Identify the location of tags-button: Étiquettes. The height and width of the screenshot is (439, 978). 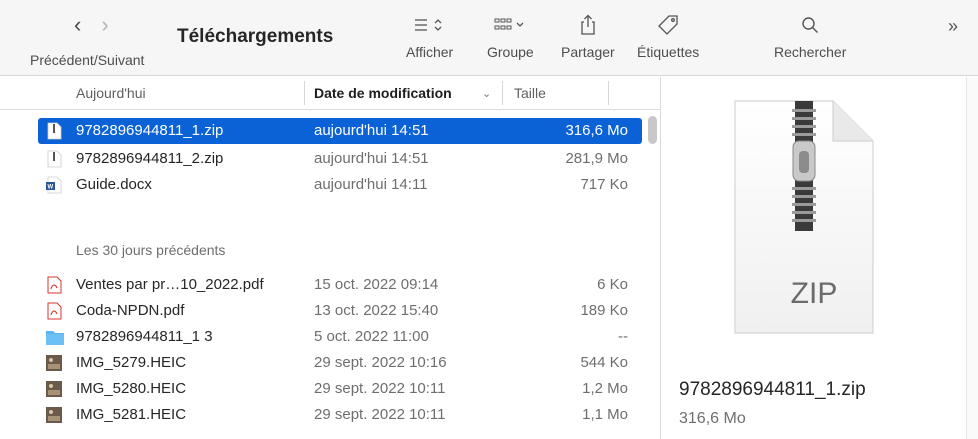
(668, 34).